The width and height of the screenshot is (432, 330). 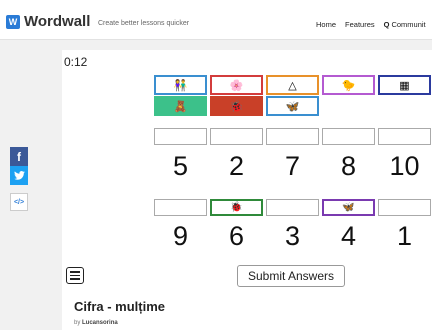 I want to click on answer-tile: 🐞, so click(x=236, y=106).